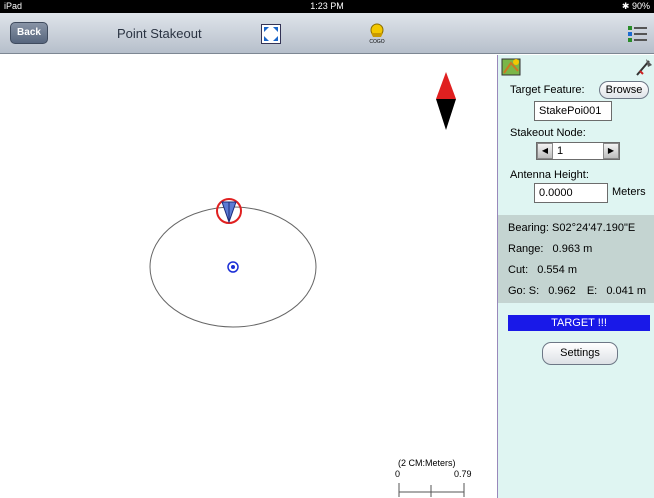  Describe the element at coordinates (547, 90) in the screenshot. I see `target-feature-label: Target Feature:` at that location.